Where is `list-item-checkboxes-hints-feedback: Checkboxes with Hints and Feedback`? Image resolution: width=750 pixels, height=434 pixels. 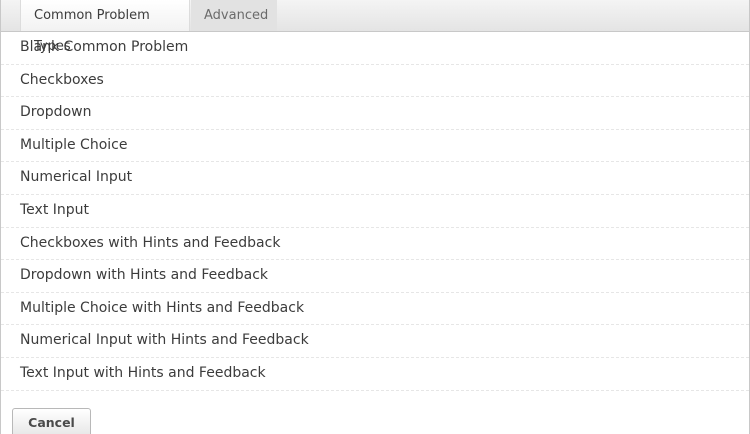
list-item-checkboxes-hints-feedback: Checkboxes with Hints and Feedback is located at coordinates (375, 244).